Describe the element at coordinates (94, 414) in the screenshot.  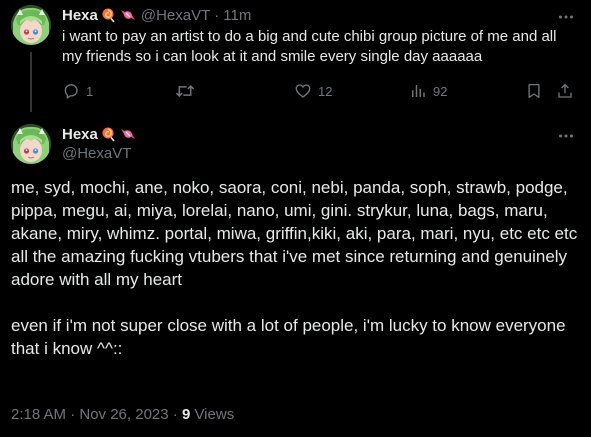
I see `post-timestamp: 2:18 AM · Nov 26, 2023 ·` at that location.